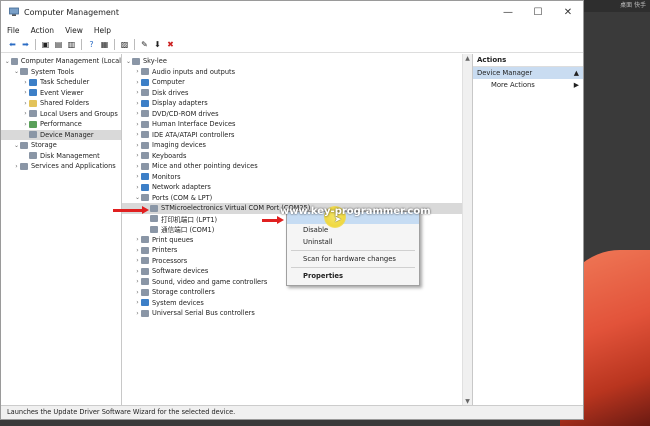  Describe the element at coordinates (91, 44) in the screenshot. I see `help-icon: ?` at that location.